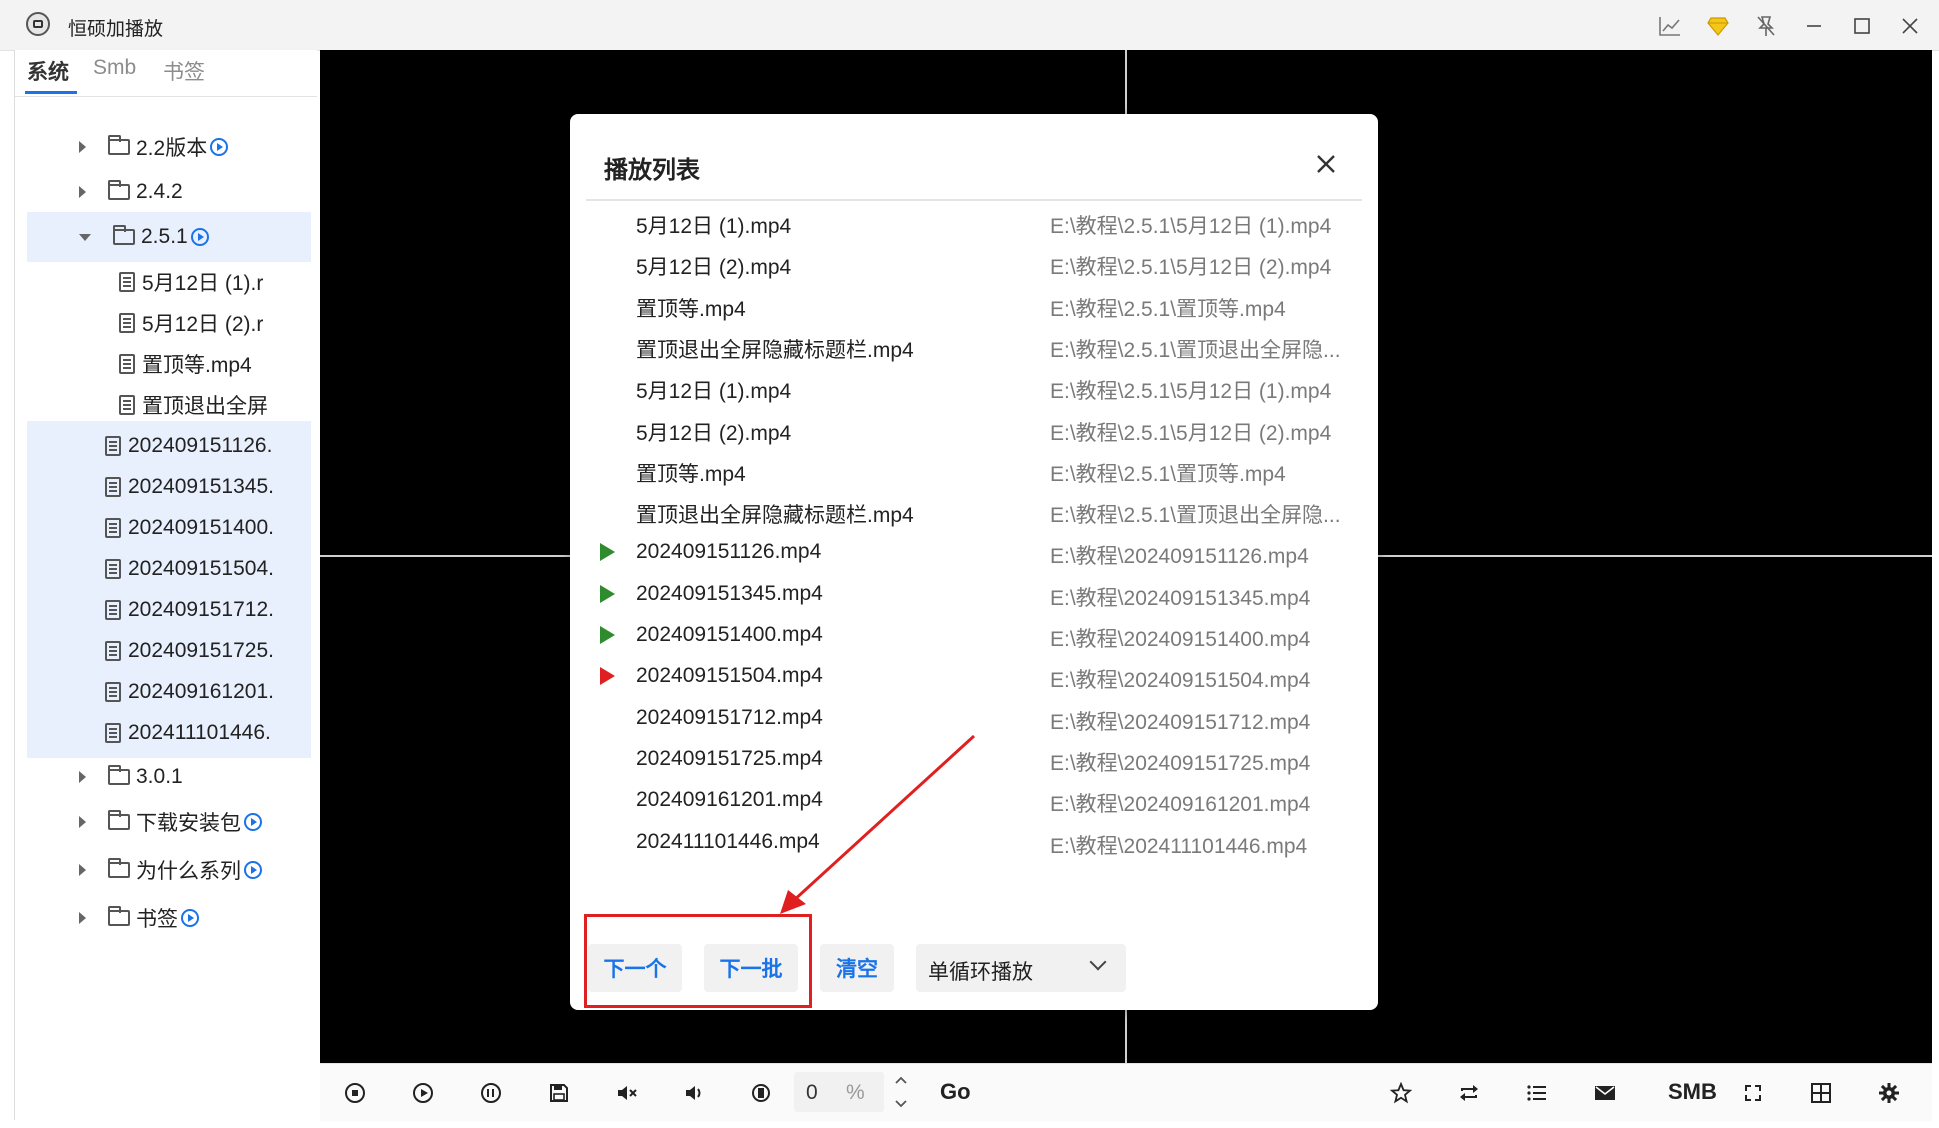  Describe the element at coordinates (355, 1093) in the screenshot. I see `stop-icon` at that location.